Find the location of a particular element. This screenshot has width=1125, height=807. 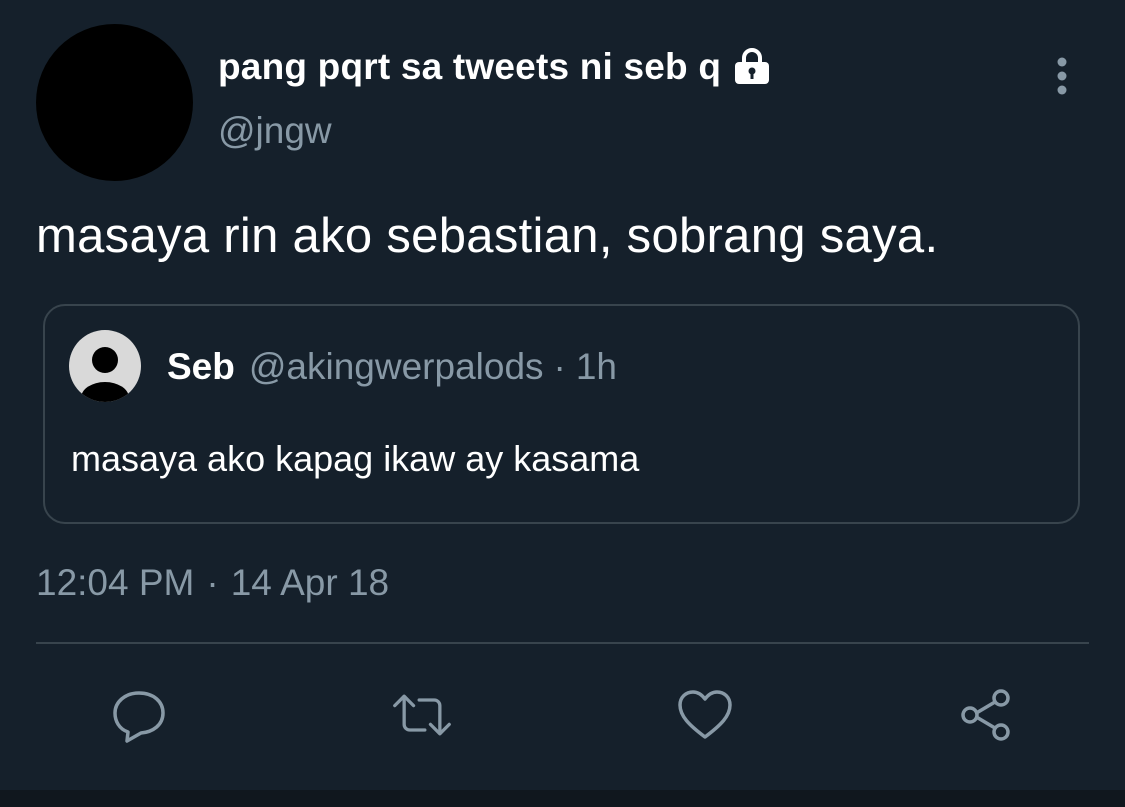

tweet-text: masaya rin ako sebastian, sobrang saya. is located at coordinates (487, 236).